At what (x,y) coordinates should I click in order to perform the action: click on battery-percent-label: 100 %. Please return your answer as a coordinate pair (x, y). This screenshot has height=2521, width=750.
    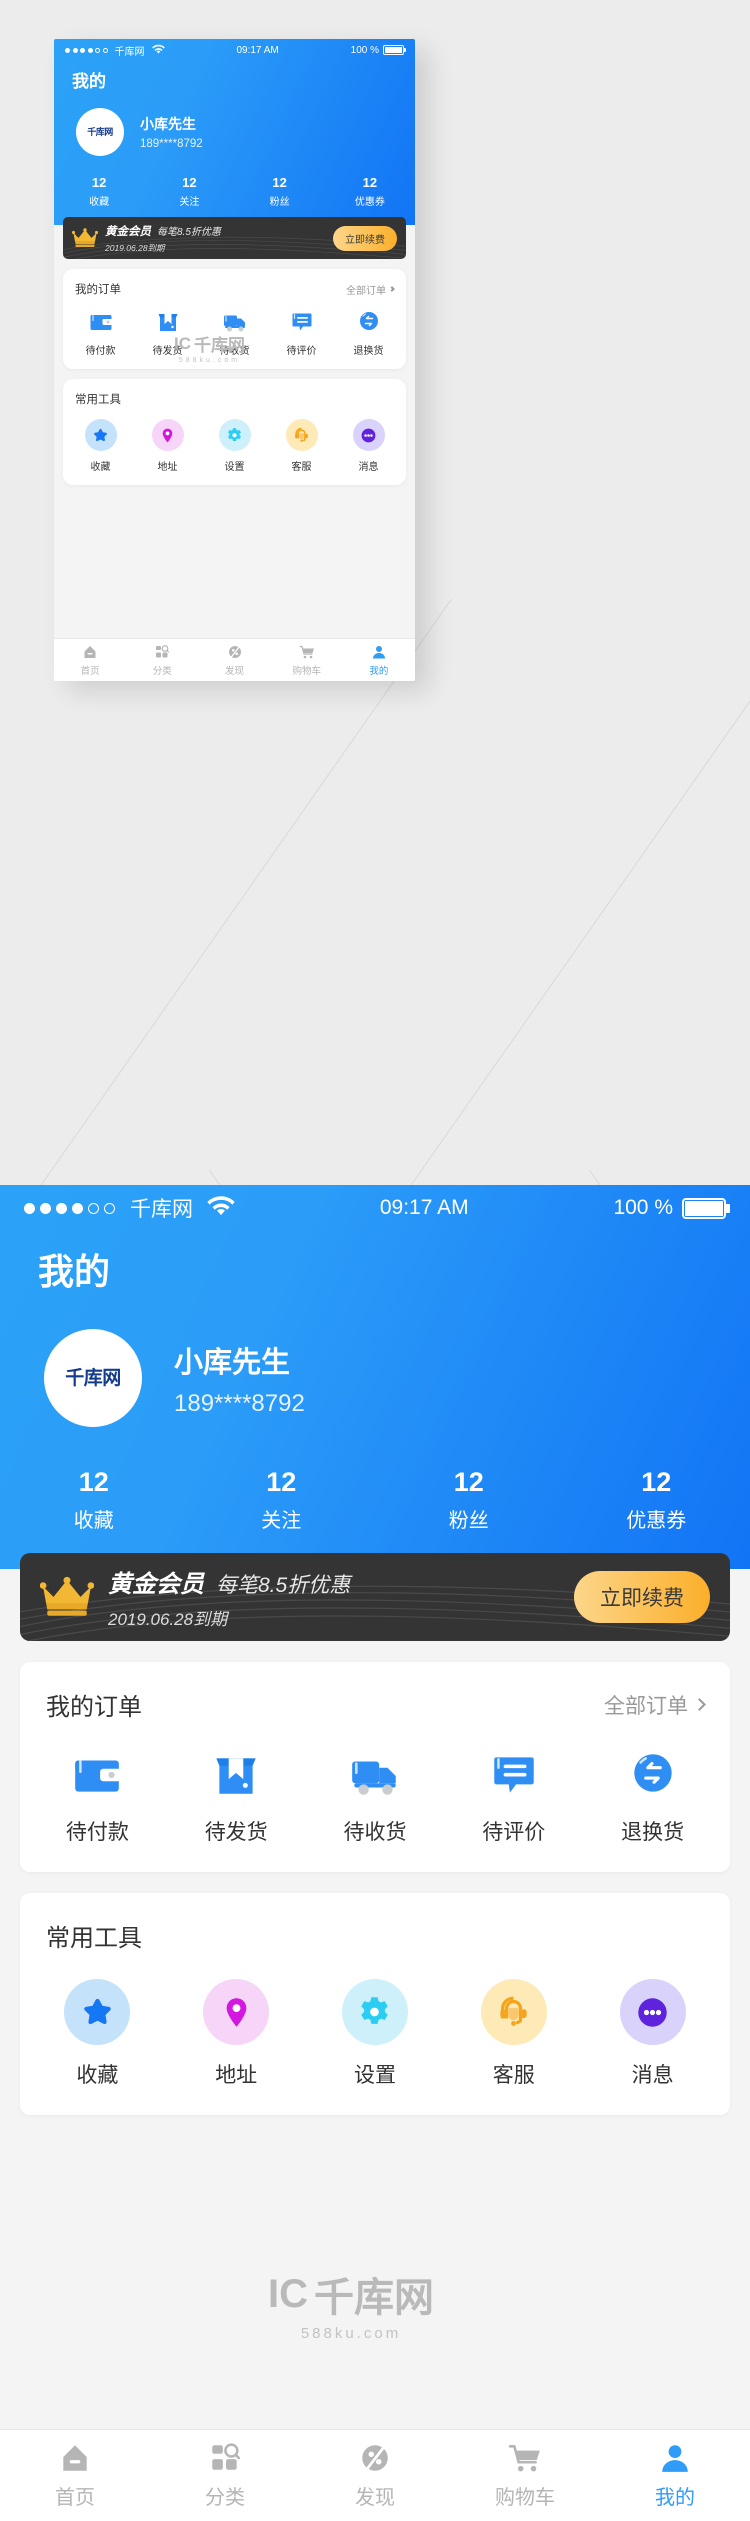
    Looking at the image, I should click on (643, 1207).